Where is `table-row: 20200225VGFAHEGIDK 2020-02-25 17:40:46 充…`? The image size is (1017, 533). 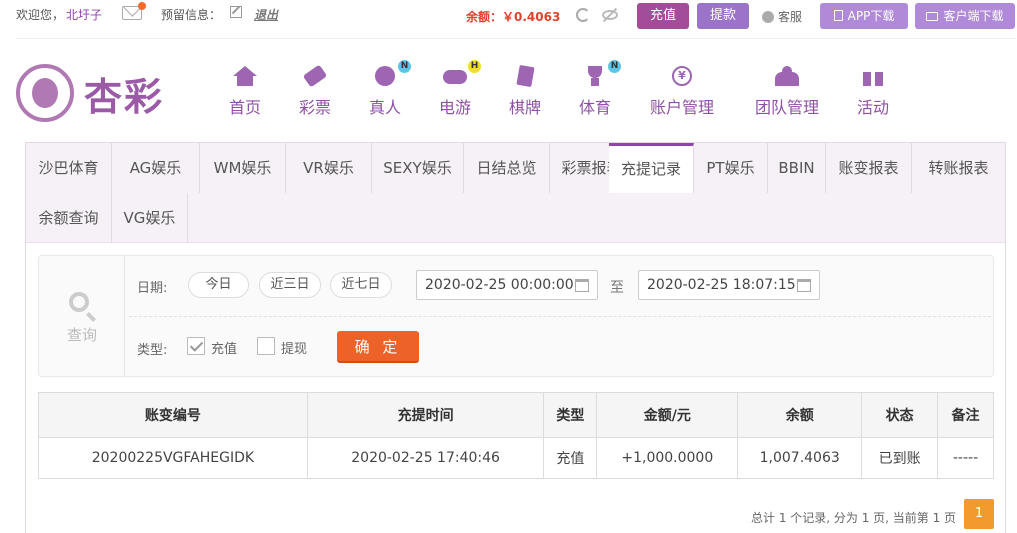 table-row: 20200225VGFAHEGIDK 2020-02-25 17:40:46 充… is located at coordinates (516, 458).